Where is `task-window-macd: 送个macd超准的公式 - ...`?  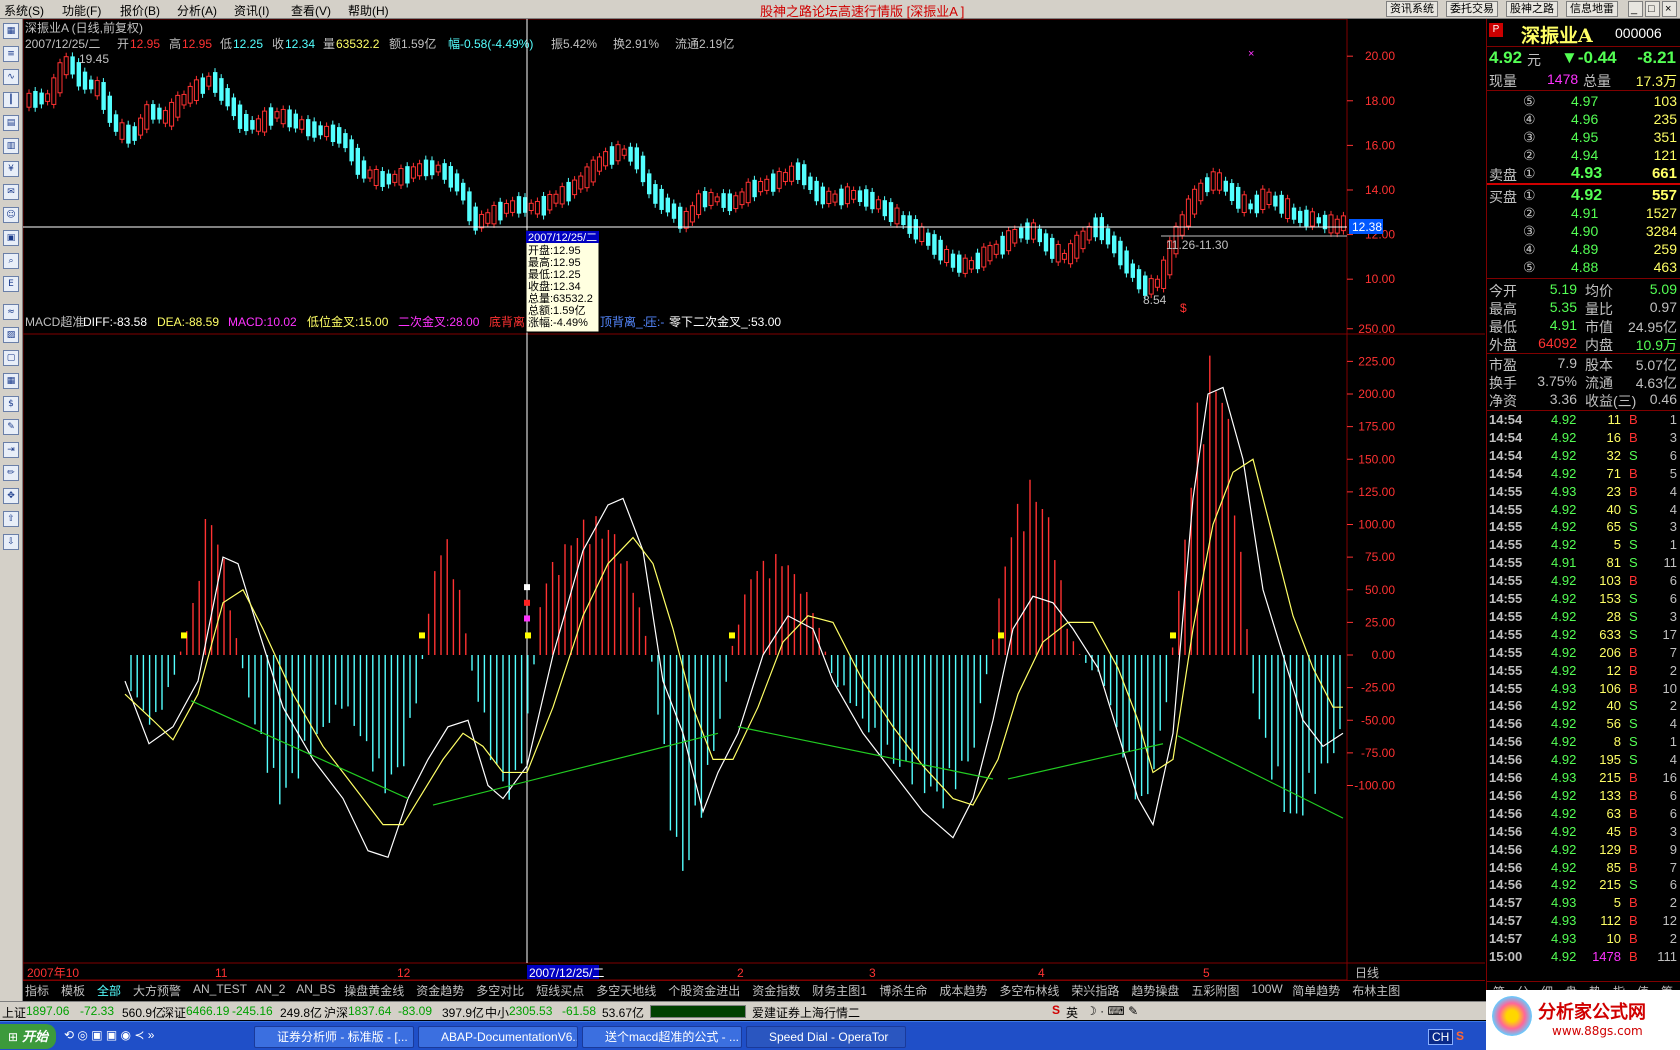 task-window-macd: 送个macd超准的公式 - ... is located at coordinates (662, 1037).